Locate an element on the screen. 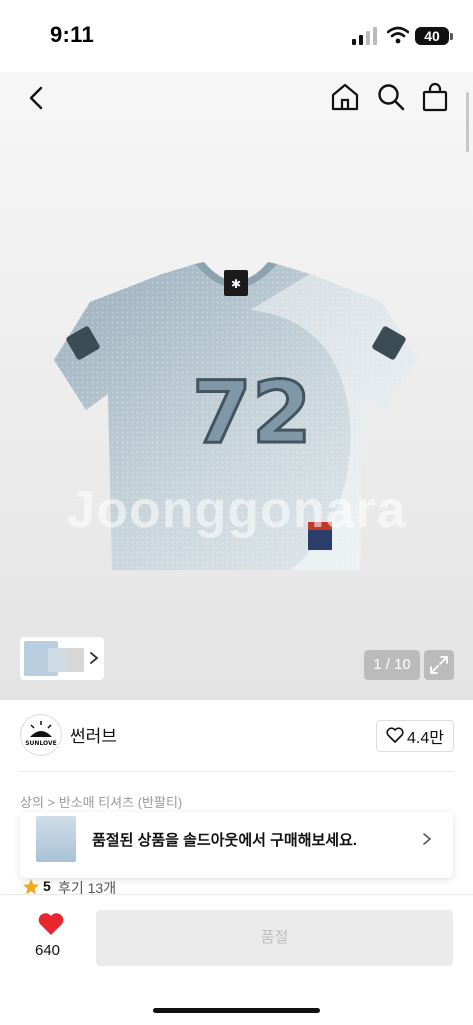 Image resolution: width=473 pixels, height=1025 pixels. battery-icon: 40 is located at coordinates (432, 36).